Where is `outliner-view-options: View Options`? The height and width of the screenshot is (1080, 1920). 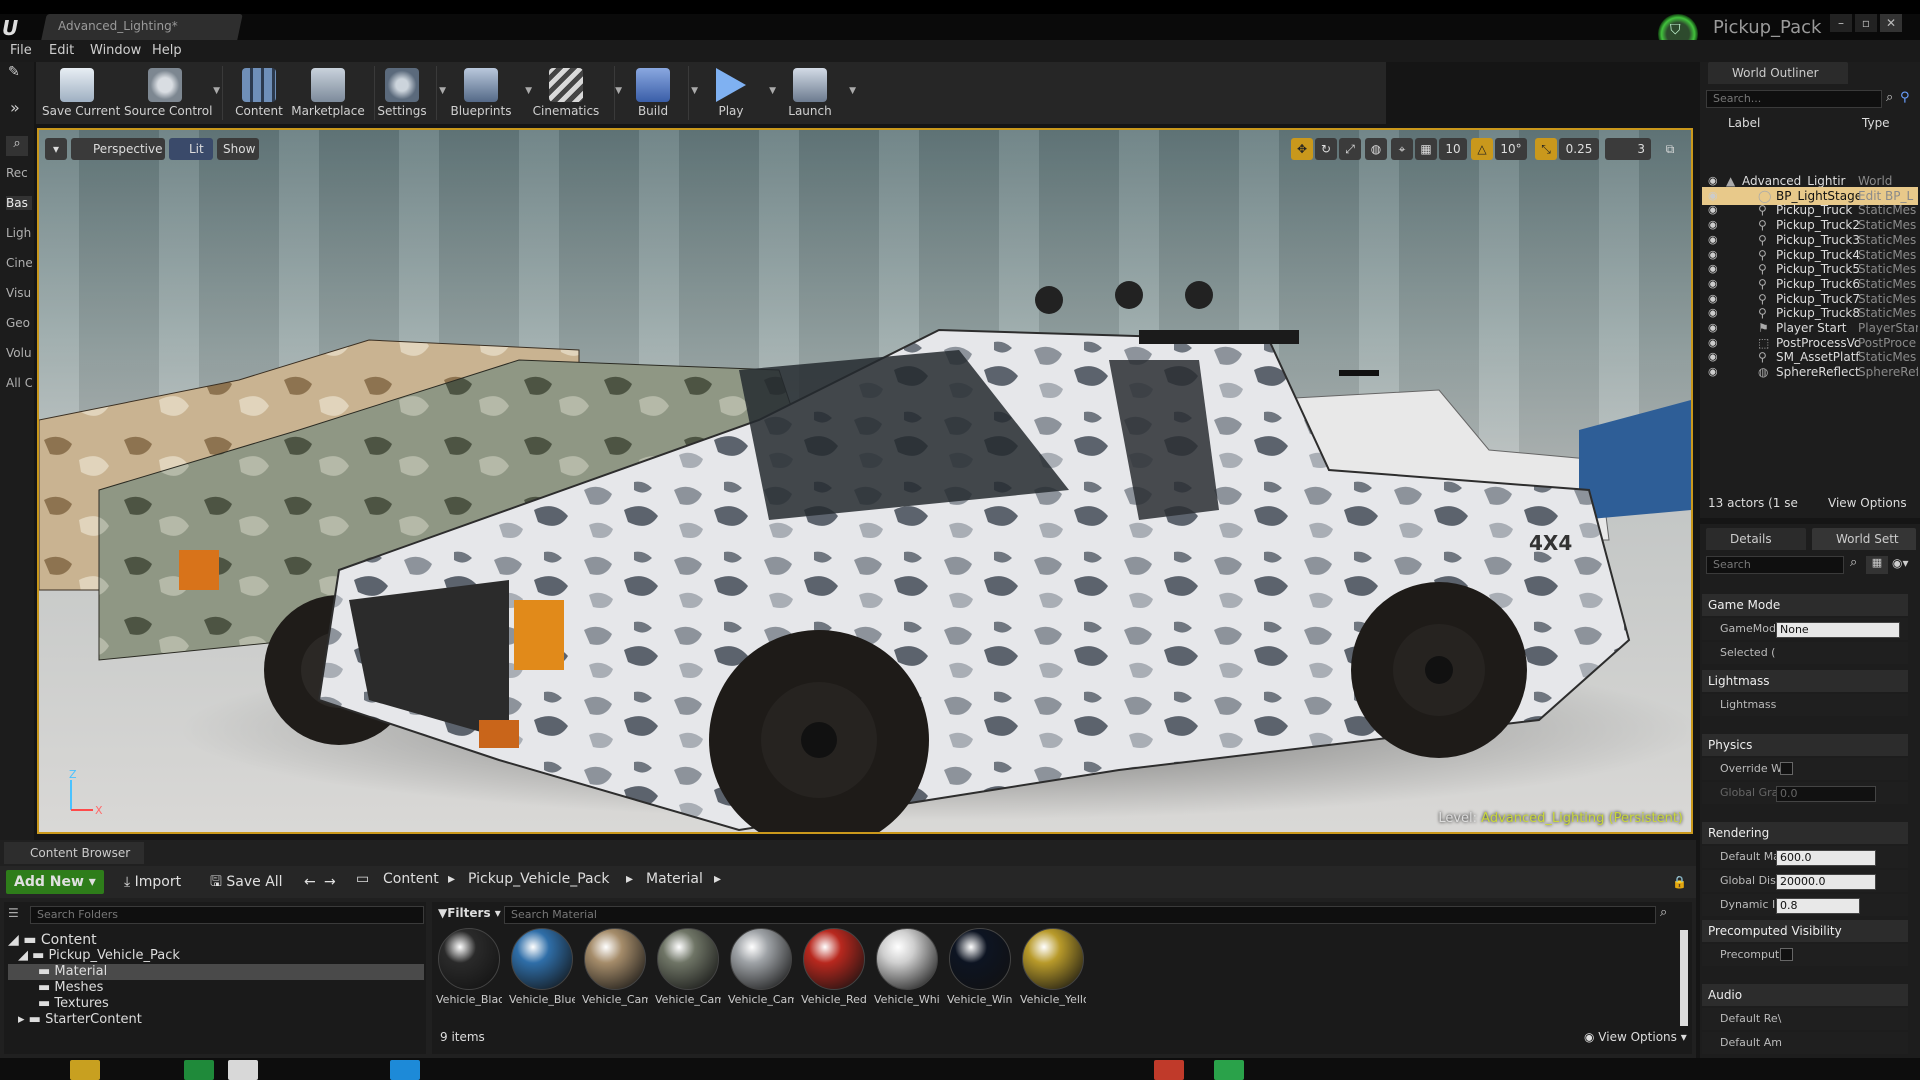 outliner-view-options: View Options is located at coordinates (1867, 503).